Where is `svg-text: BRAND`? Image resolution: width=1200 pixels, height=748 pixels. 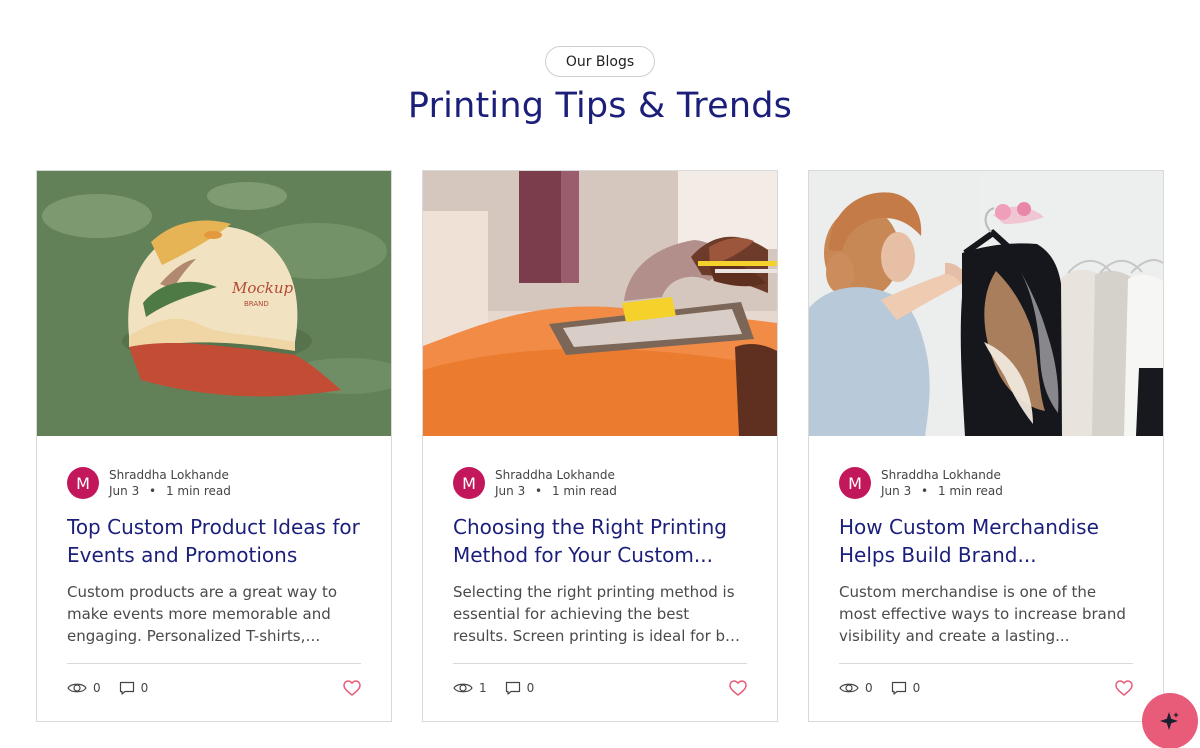 svg-text: BRAND is located at coordinates (256, 304).